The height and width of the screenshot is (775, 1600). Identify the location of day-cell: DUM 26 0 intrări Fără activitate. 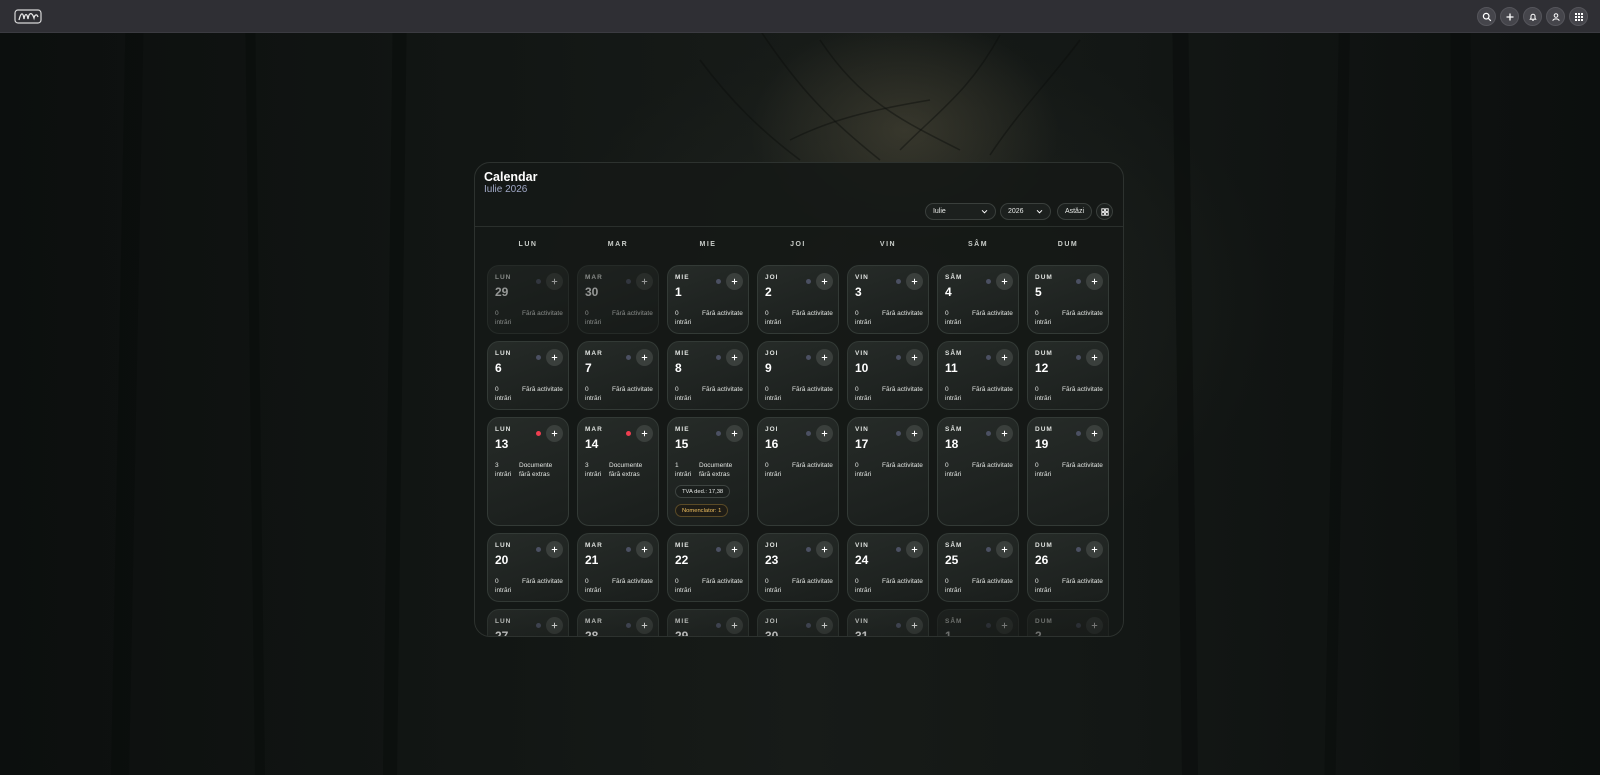
(1068, 567).